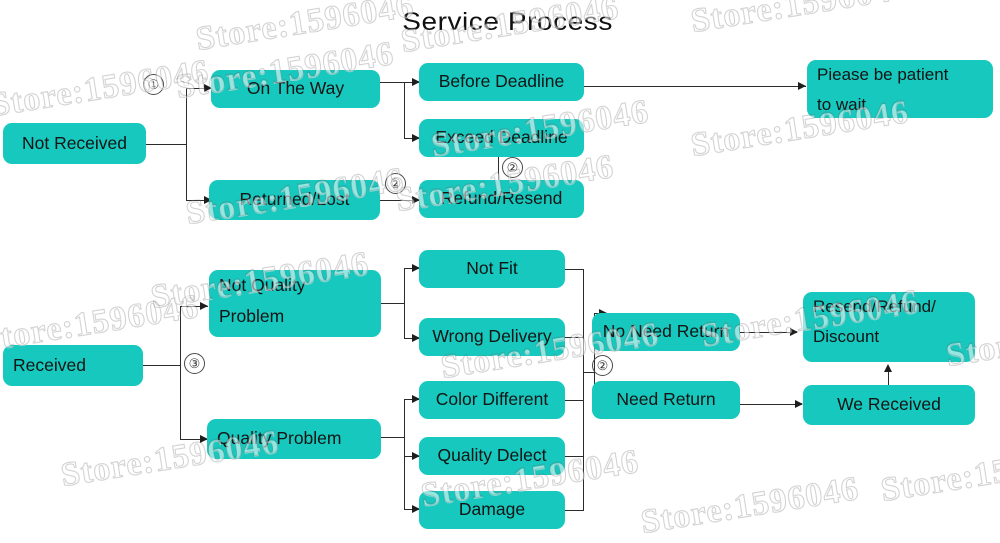  Describe the element at coordinates (501, 82) in the screenshot. I see `node-before-deadline: Before Deadline` at that location.